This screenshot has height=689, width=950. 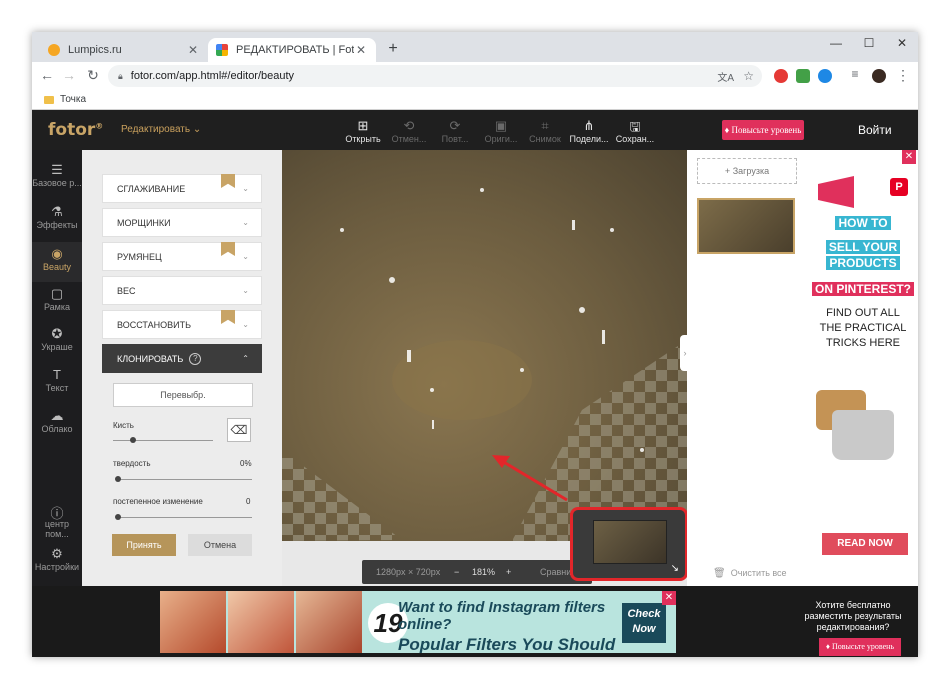 I want to click on maximize-icon: ☐, so click(x=869, y=43).